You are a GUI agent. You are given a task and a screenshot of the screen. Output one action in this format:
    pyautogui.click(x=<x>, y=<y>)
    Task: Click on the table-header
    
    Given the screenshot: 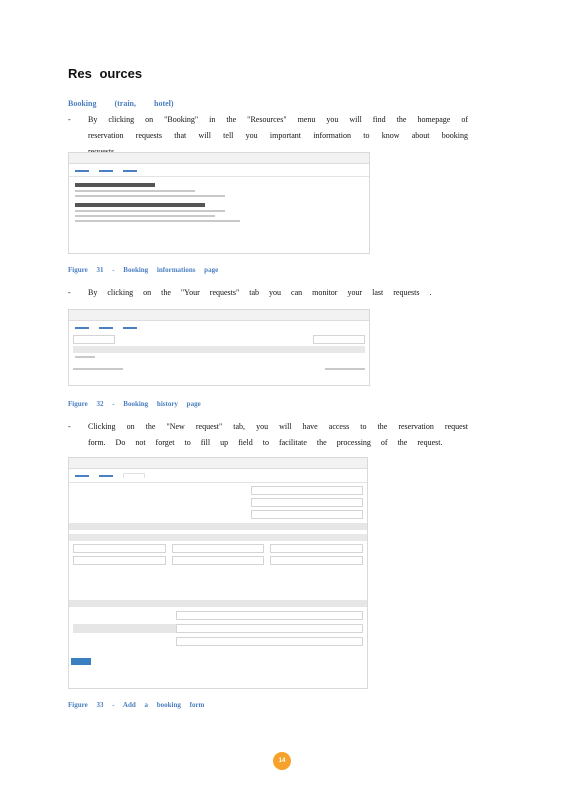 What is the action you would take?
    pyautogui.click(x=219, y=349)
    